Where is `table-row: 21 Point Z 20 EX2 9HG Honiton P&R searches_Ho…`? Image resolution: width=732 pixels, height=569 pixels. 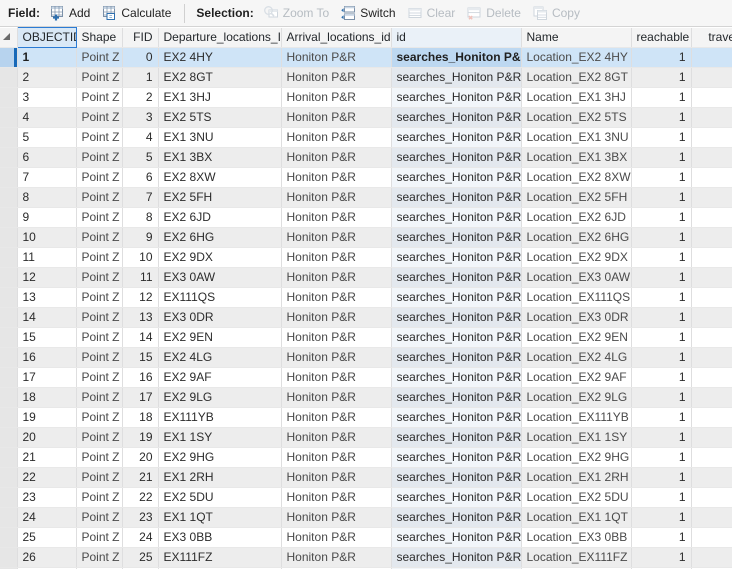
table-row: 21 Point Z 20 EX2 9HG Honiton P&R searches_Ho… is located at coordinates (366, 457).